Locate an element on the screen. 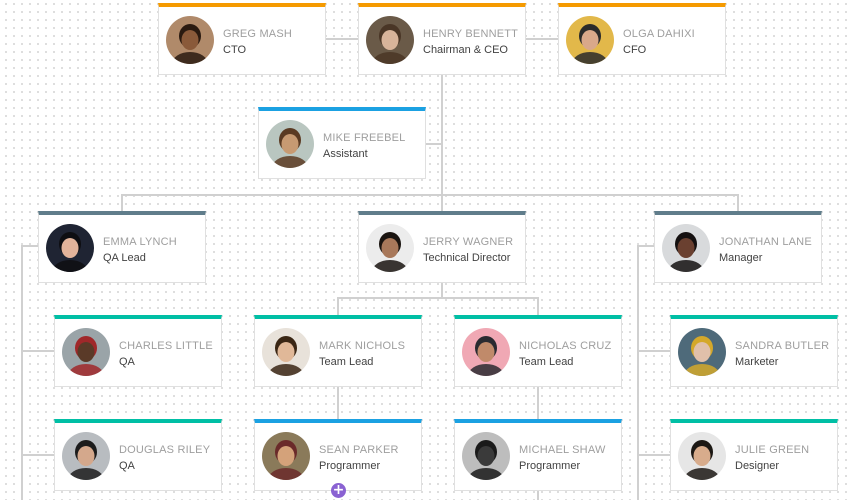 This screenshot has width=848, height=500. org-card-jonathan-lane: JONATHAN LANE Manager is located at coordinates (738, 247).